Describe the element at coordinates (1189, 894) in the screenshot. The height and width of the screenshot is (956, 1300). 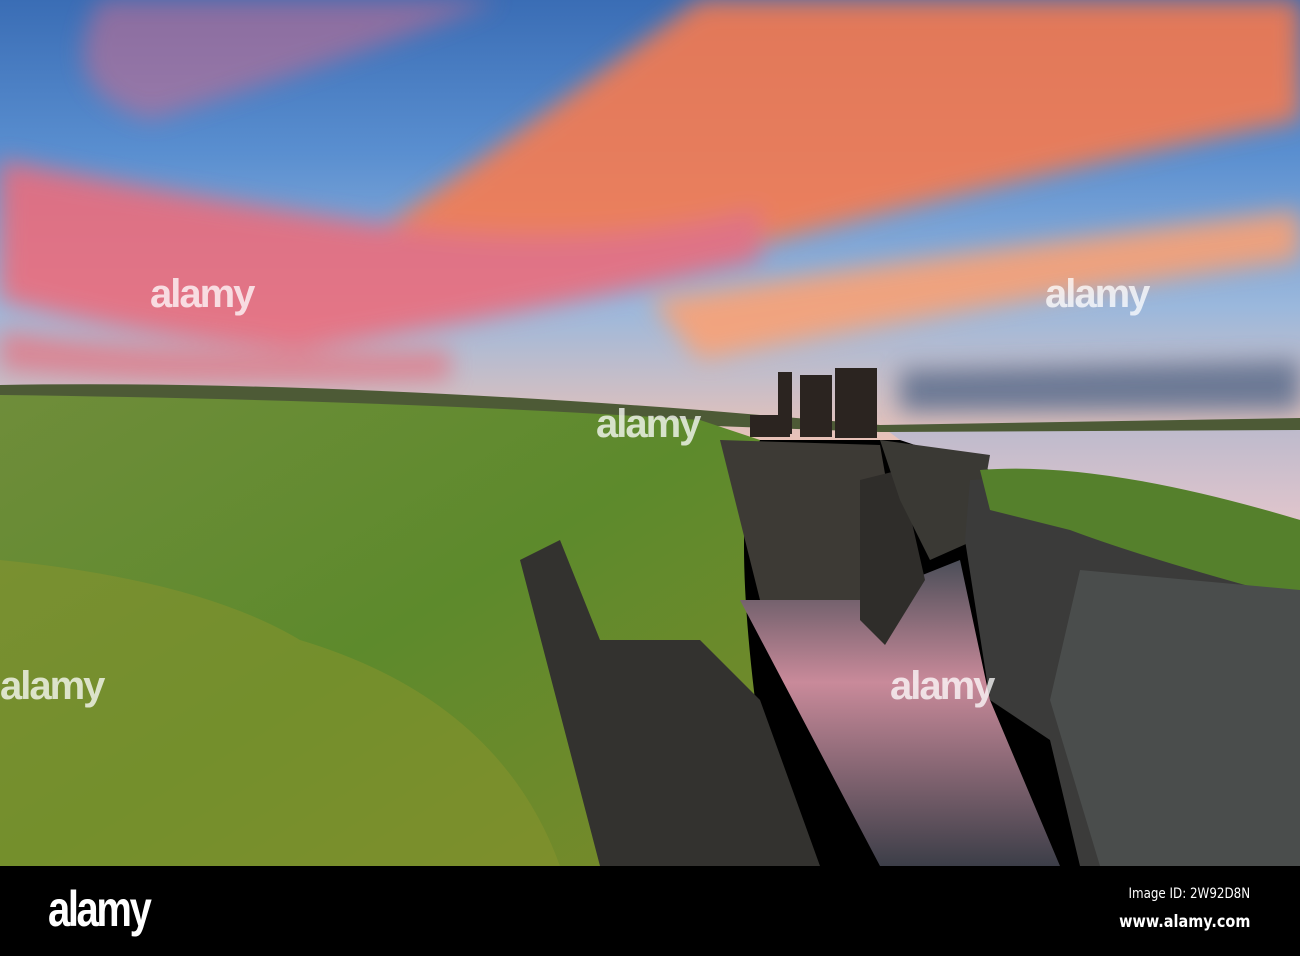
I see `image-id: Image ID: 2W92D8N` at that location.